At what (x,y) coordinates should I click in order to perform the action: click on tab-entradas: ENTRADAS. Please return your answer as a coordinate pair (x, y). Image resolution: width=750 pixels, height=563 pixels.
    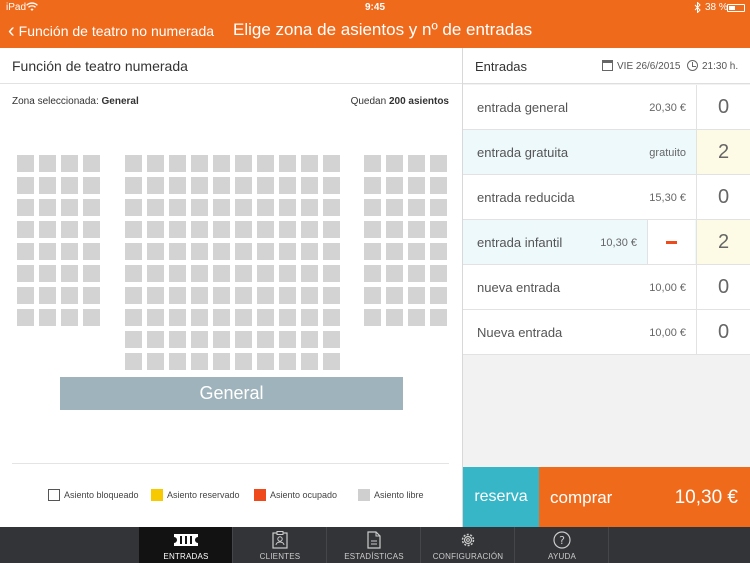
    Looking at the image, I should click on (186, 545).